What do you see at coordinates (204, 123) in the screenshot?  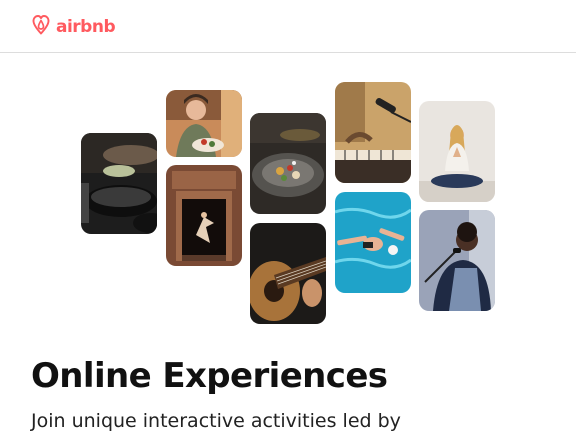 I see `woman-holding-food-photo` at bounding box center [204, 123].